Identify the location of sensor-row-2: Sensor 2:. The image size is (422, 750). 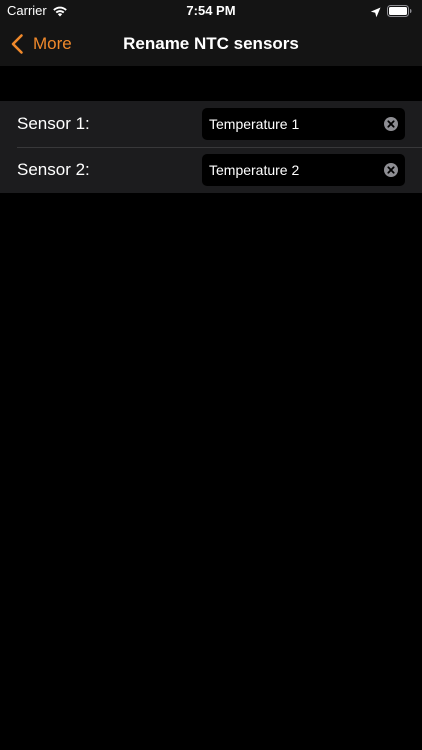
(211, 170).